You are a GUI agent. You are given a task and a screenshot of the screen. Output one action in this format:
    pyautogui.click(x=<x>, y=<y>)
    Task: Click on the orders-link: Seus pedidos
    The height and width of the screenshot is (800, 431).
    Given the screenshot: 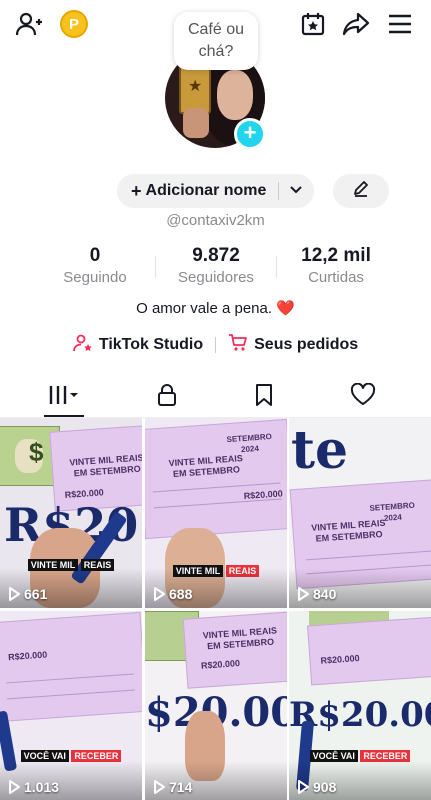 What is the action you would take?
    pyautogui.click(x=293, y=345)
    